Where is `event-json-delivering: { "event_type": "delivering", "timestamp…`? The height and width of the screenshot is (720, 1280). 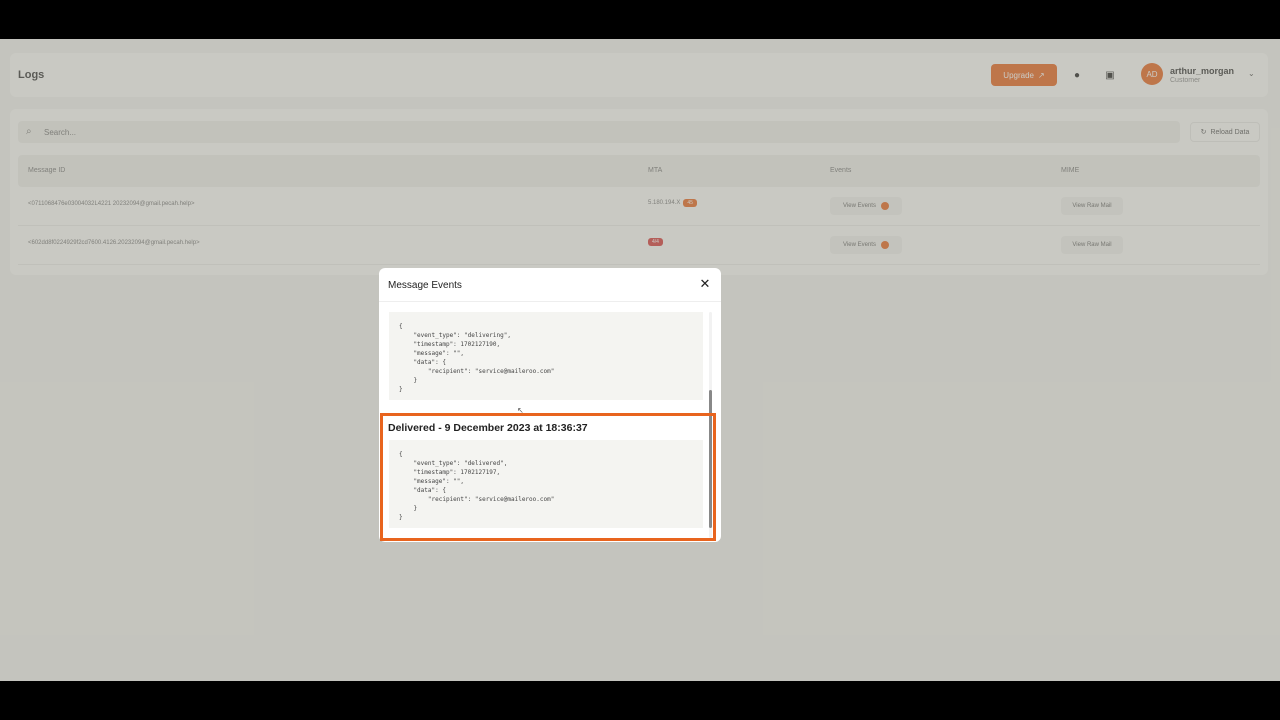
event-json-delivering: { "event_type": "delivering", "timestamp… is located at coordinates (546, 356).